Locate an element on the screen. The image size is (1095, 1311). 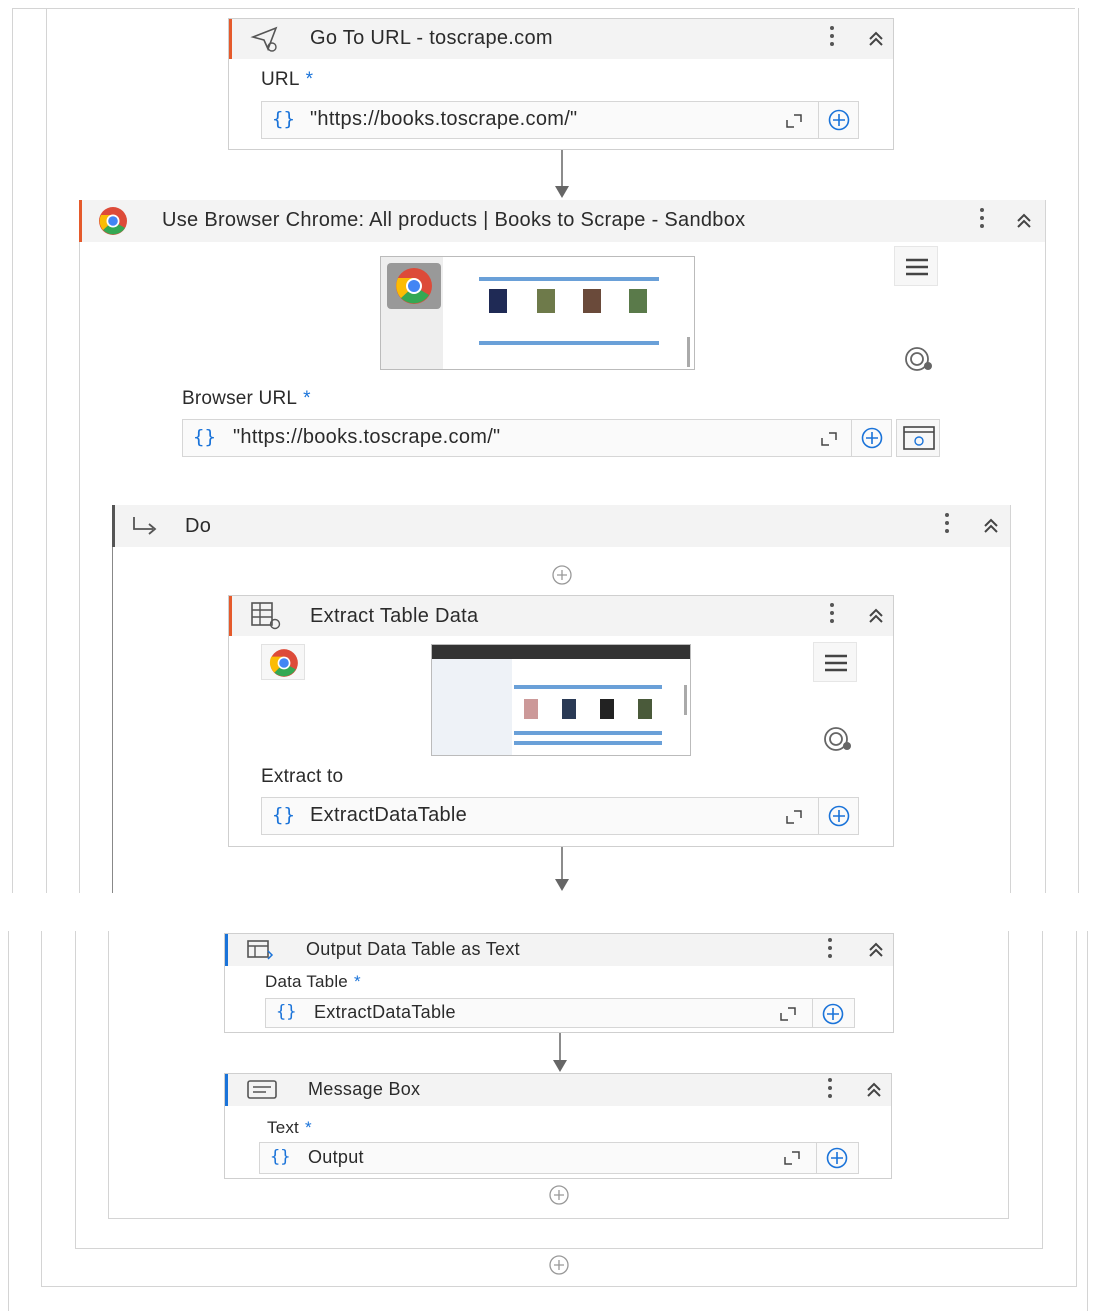
open-browser-button is located at coordinates (918, 438).